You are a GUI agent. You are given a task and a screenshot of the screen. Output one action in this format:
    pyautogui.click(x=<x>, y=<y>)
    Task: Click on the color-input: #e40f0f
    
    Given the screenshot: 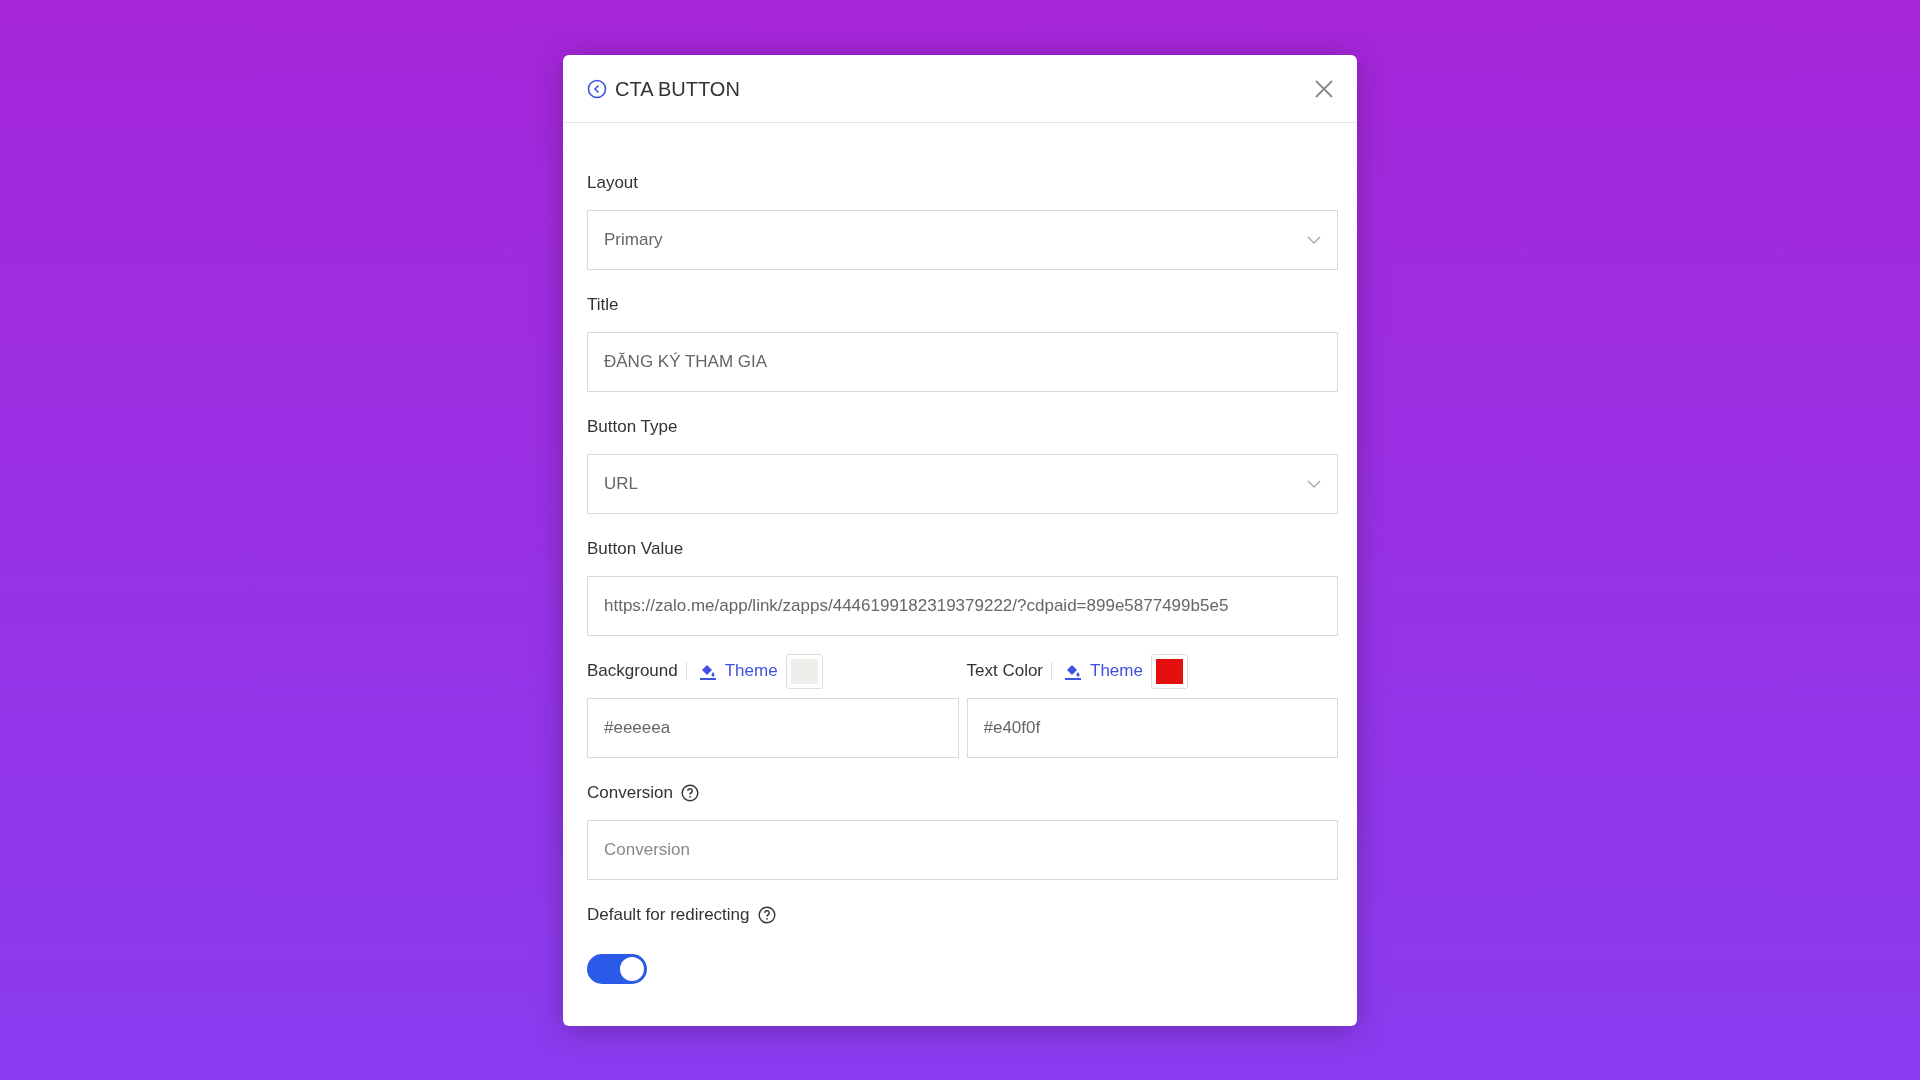 What is the action you would take?
    pyautogui.click(x=1152, y=728)
    